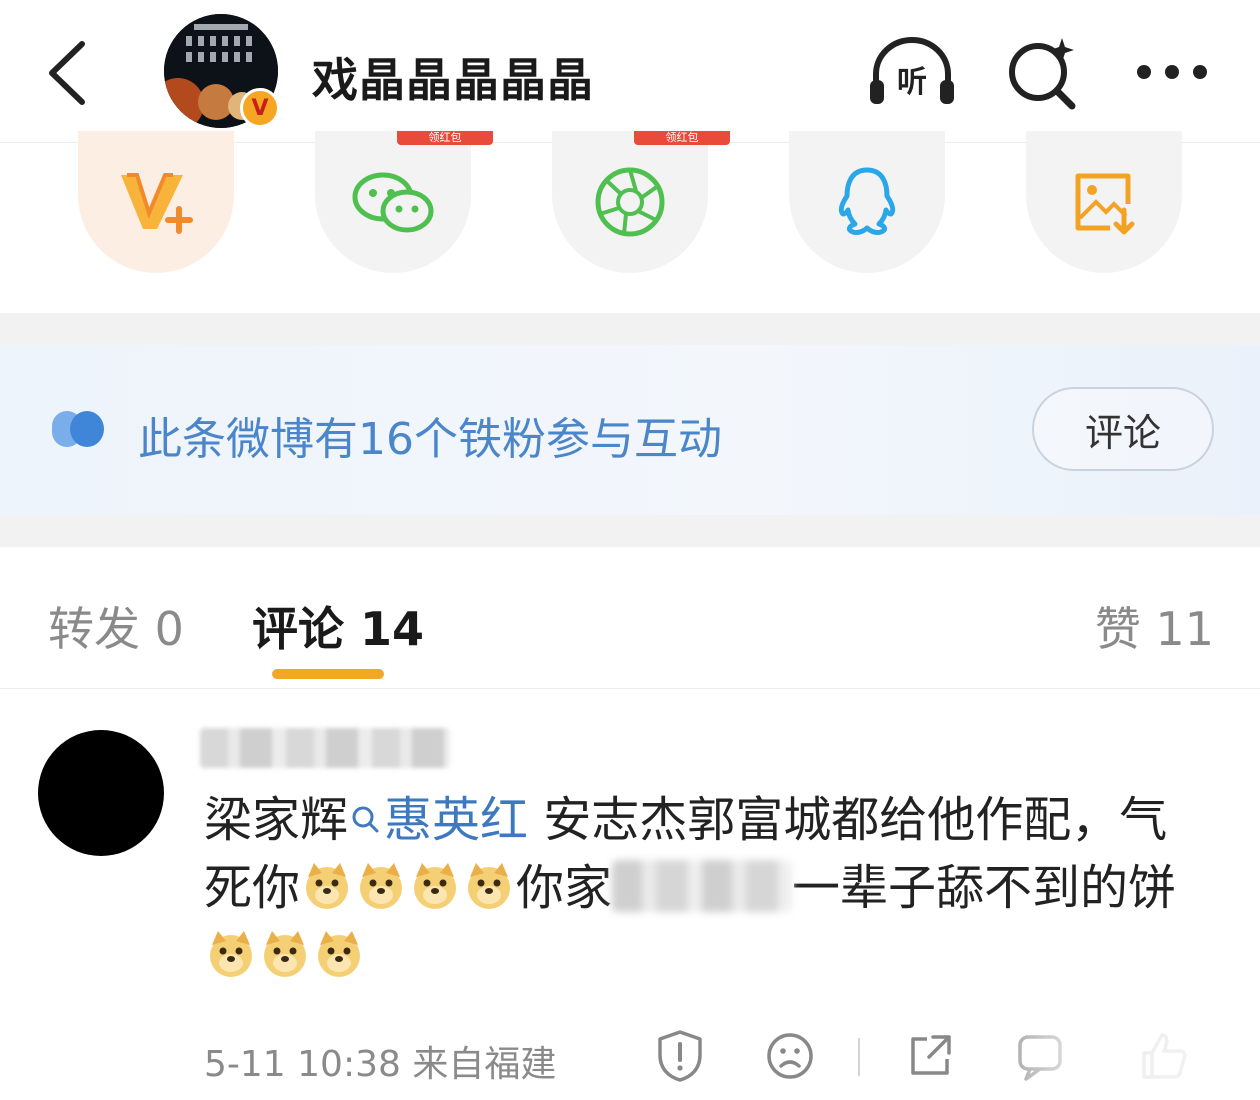 This screenshot has height=1100, width=1260. Describe the element at coordinates (79, 431) in the screenshot. I see `fans-badge-icon` at that location.